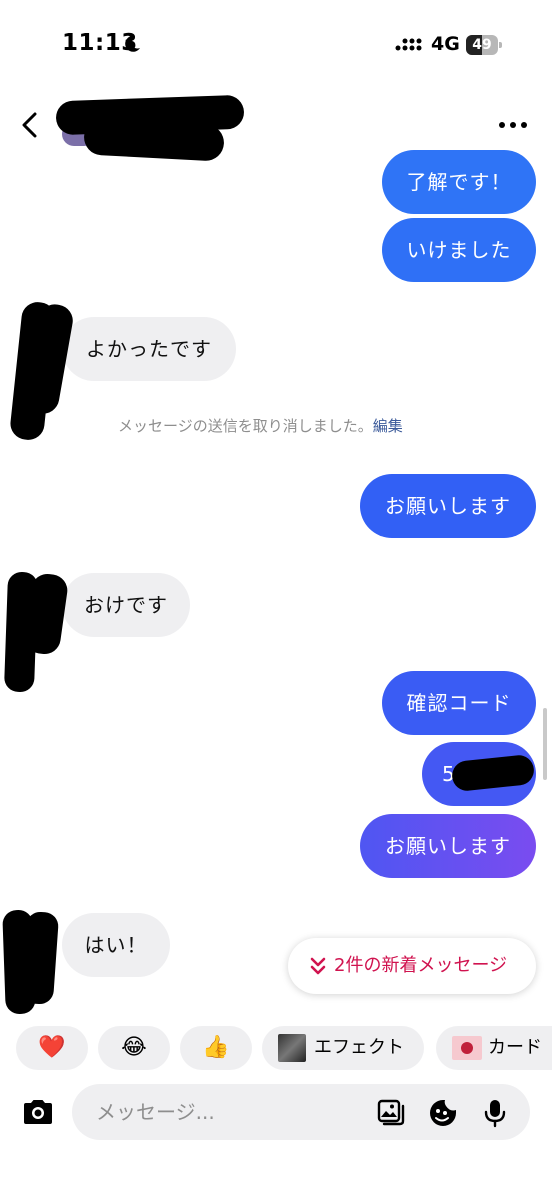 Image resolution: width=552 pixels, height=1200 pixels. I want to click on scrollbar, so click(545, 744).